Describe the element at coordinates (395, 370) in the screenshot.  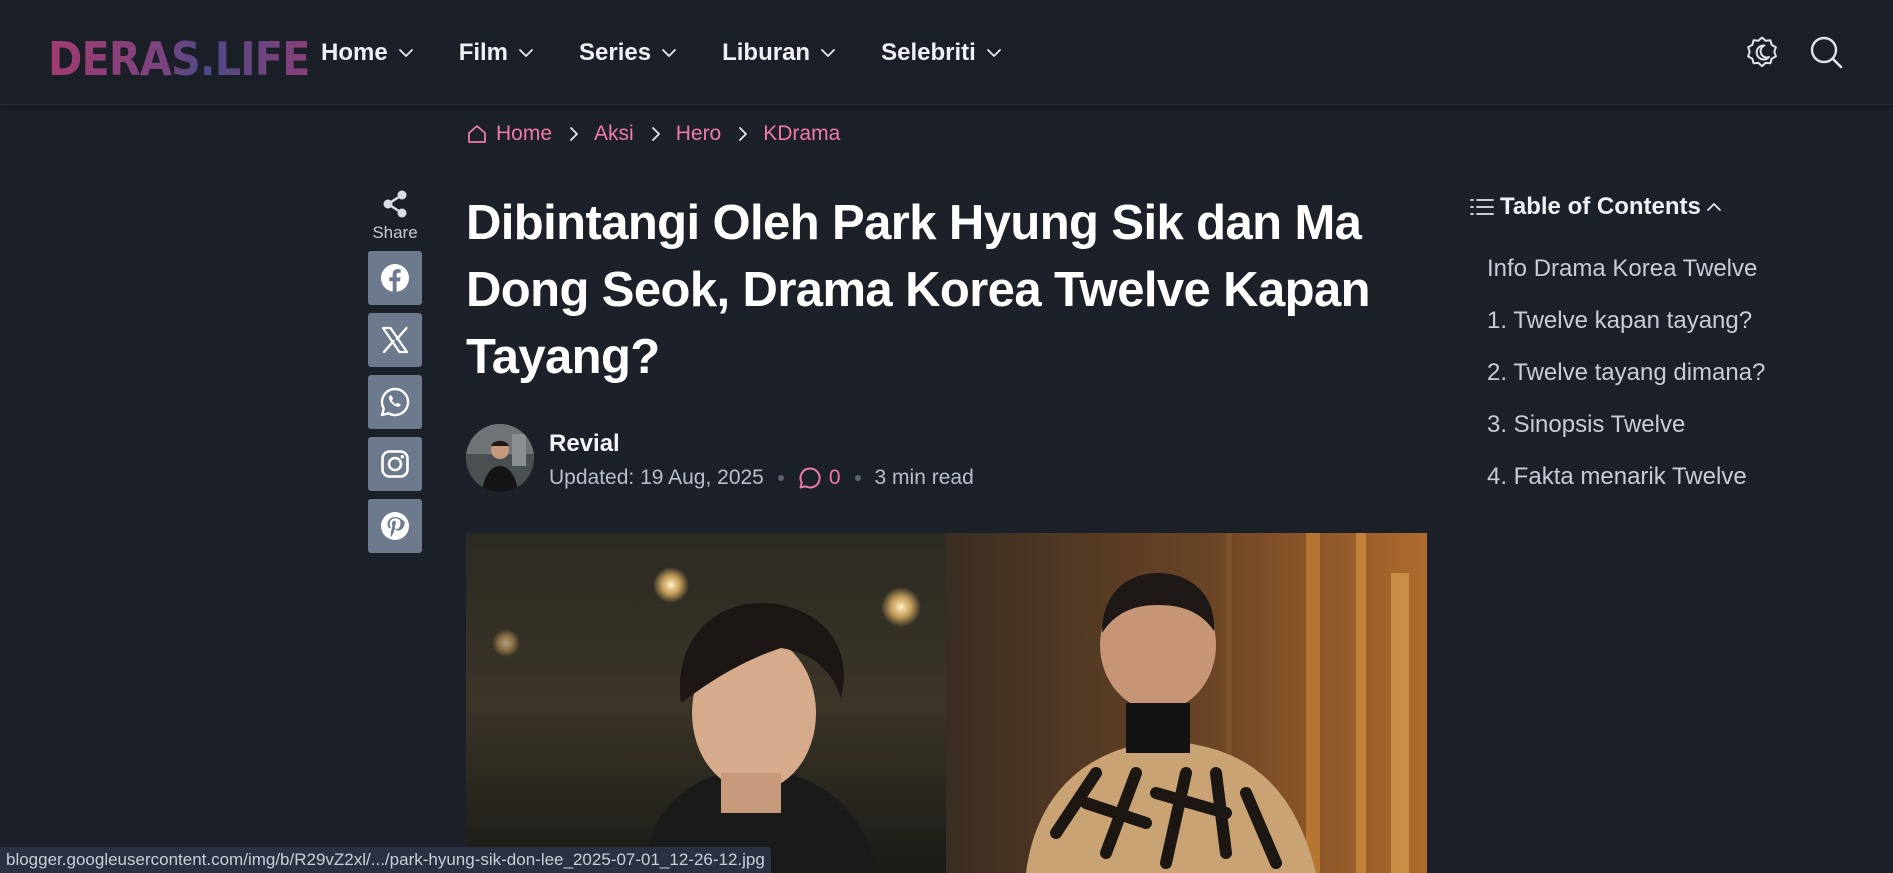
I see `share-bar: Share` at that location.